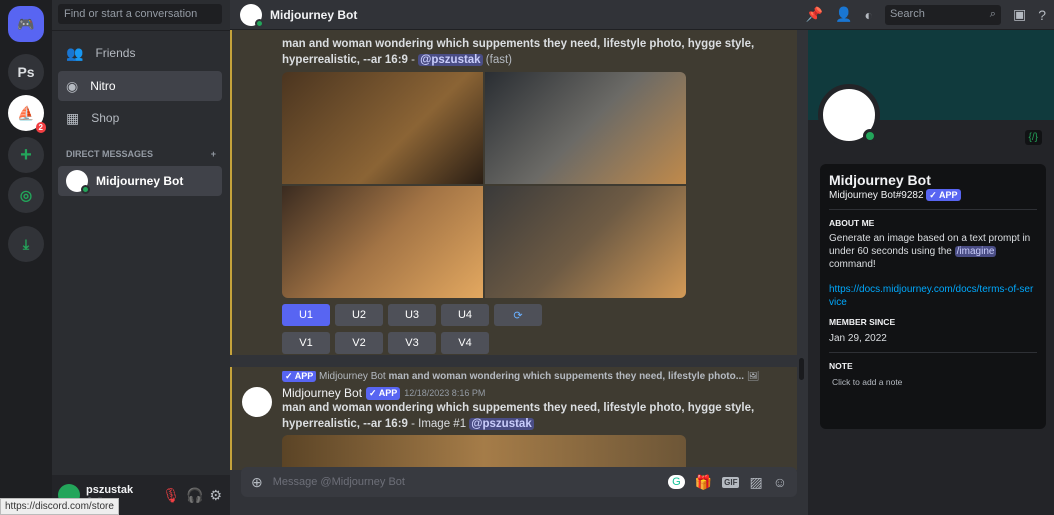 Image resolution: width=1054 pixels, height=515 pixels. Describe the element at coordinates (642, 15) in the screenshot. I see `channel-header: Midjourney Bot 📌 👤 ◐ Search ⌕ ▣ ?` at that location.